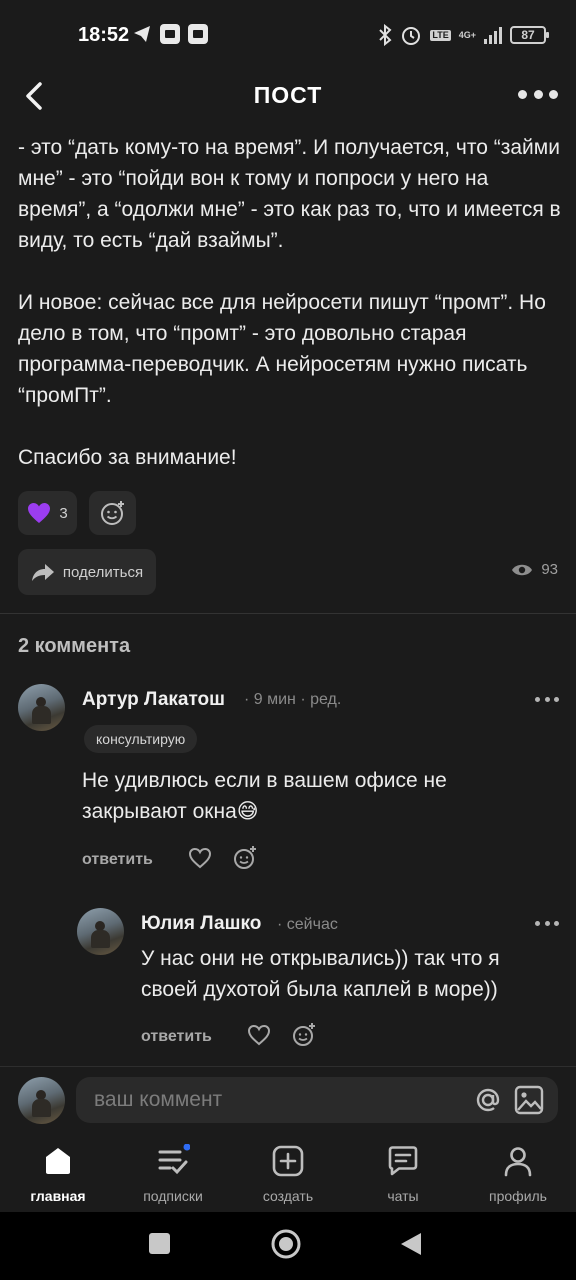 Image resolution: width=576 pixels, height=1280 pixels. What do you see at coordinates (174, 1159) in the screenshot?
I see `subscriptions-icon` at bounding box center [174, 1159].